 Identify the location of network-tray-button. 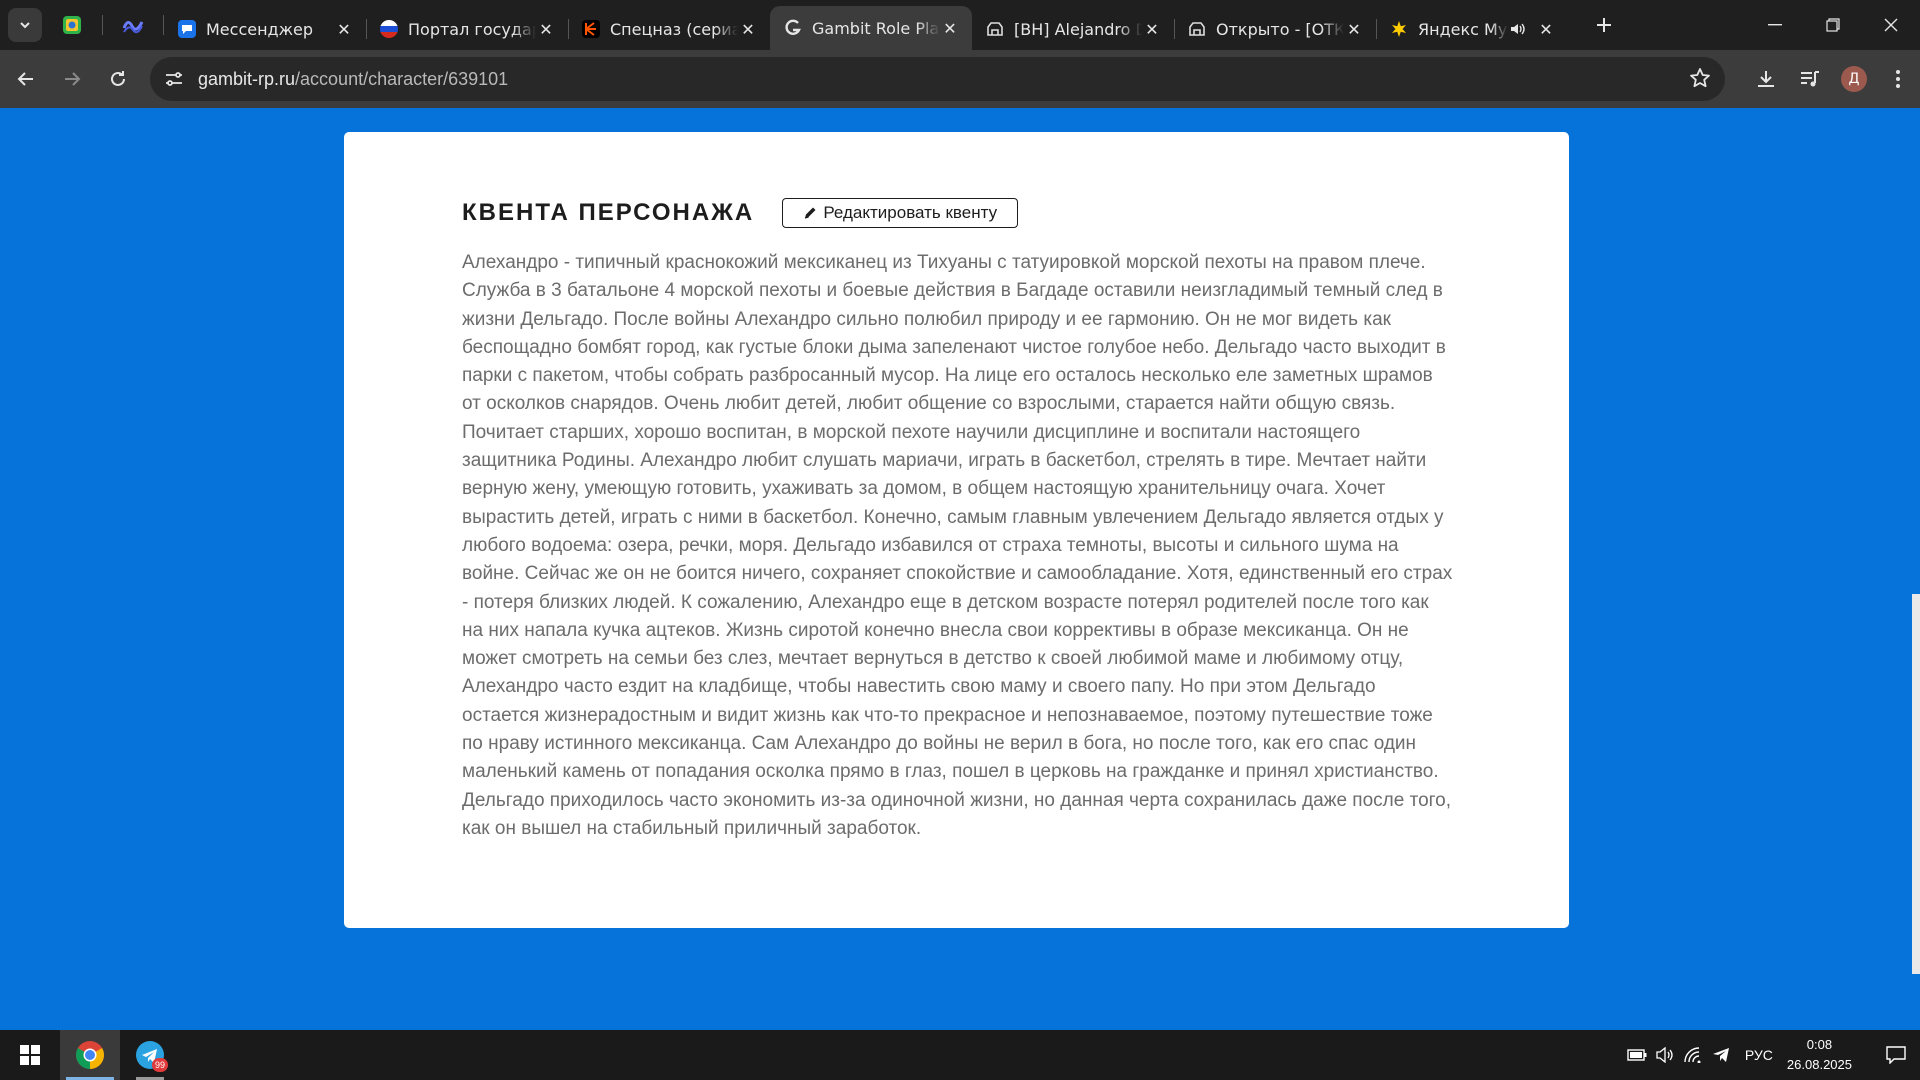
(1693, 1055).